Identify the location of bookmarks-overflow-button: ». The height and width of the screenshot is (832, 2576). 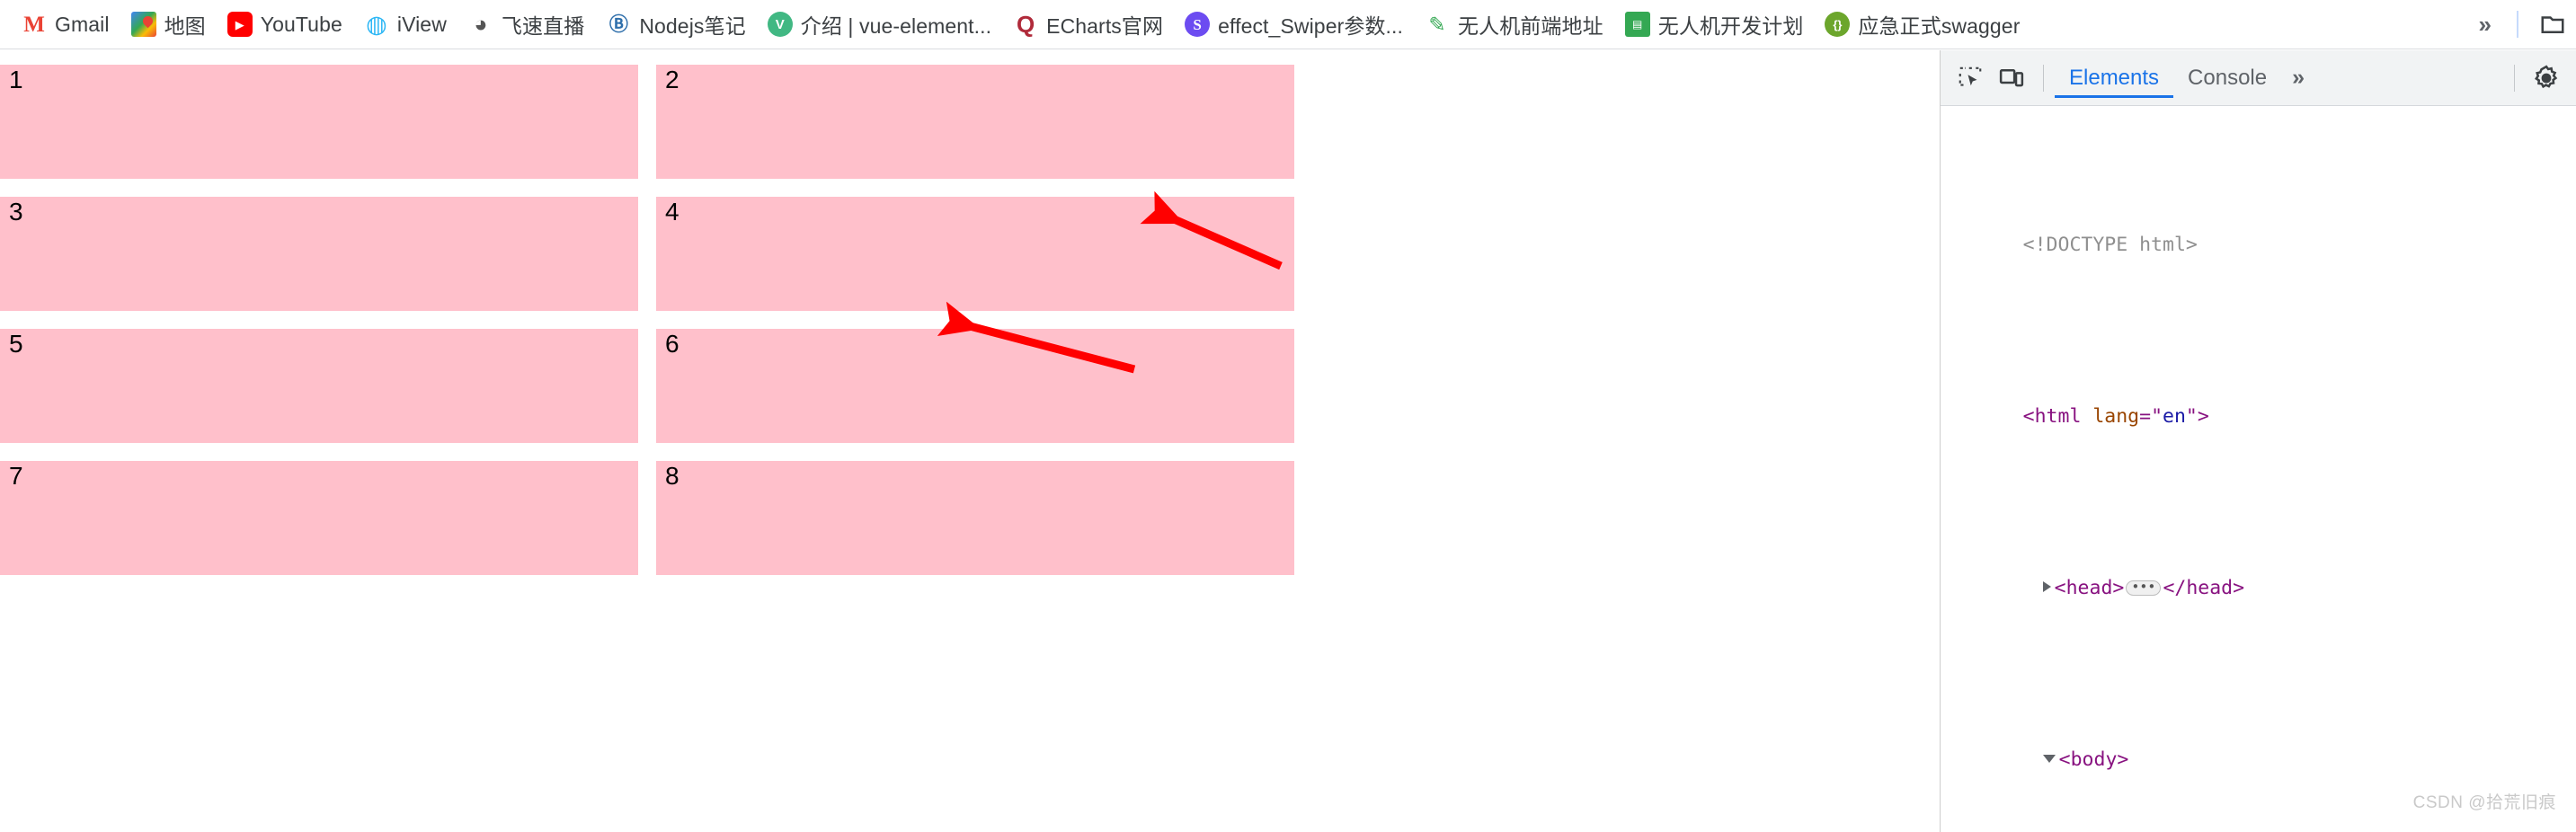
(2485, 25).